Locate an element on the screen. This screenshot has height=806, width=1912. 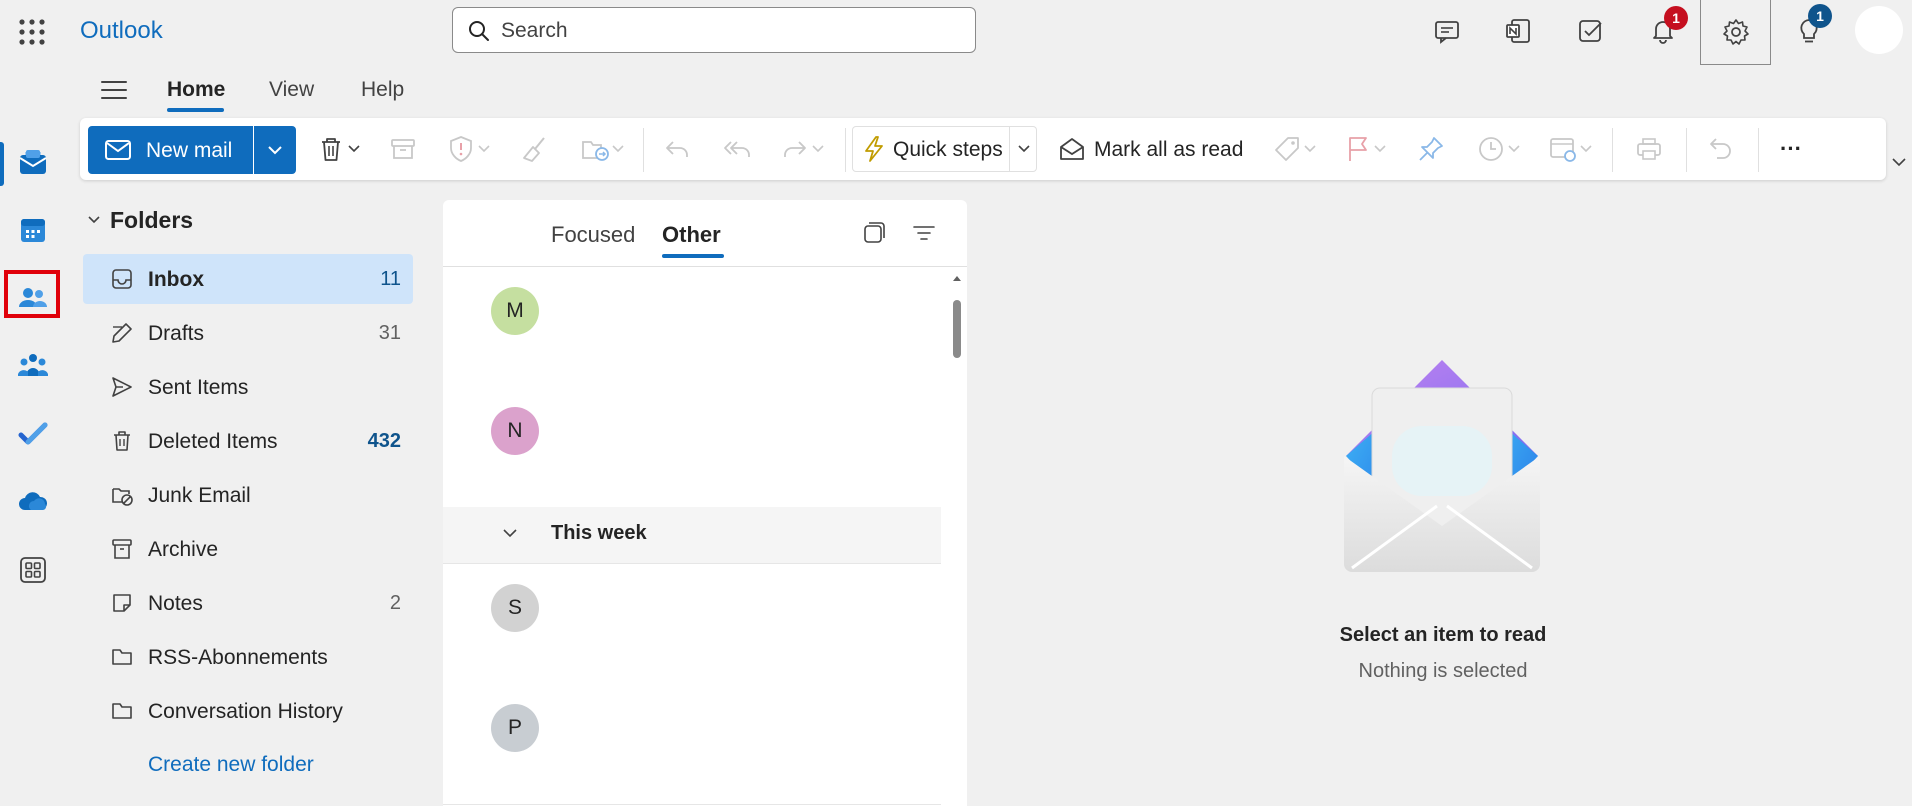
gear-icon is located at coordinates (1736, 32).